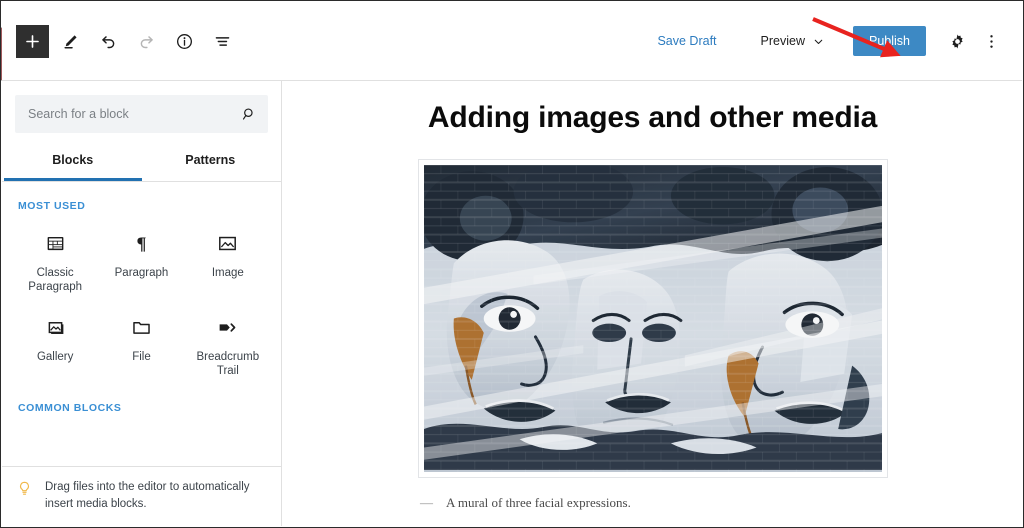  I want to click on add-block-button, so click(32, 41).